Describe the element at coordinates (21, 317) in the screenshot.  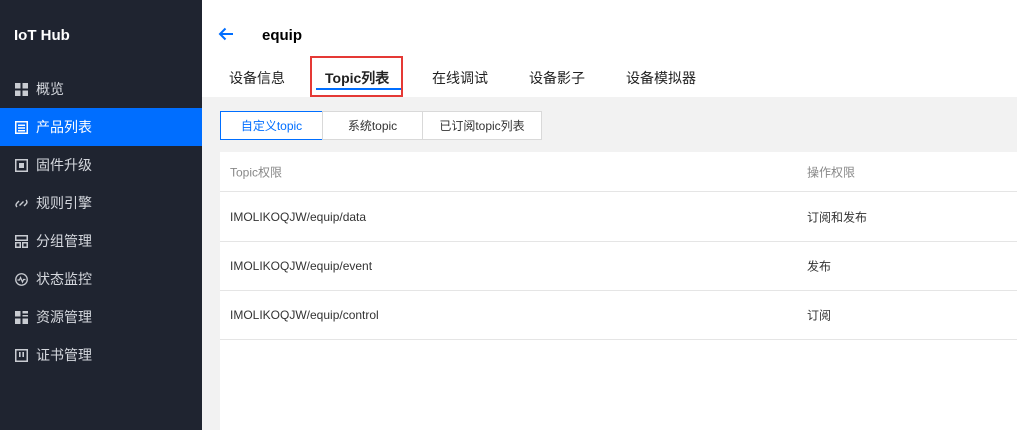
I see `resource-icon` at that location.